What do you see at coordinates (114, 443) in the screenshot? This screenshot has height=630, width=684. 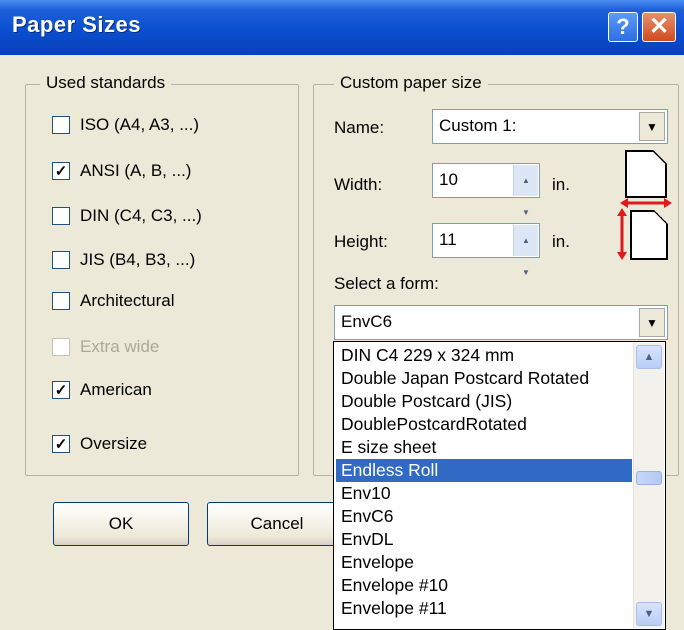 I see `checkbox-label: Oversize` at bounding box center [114, 443].